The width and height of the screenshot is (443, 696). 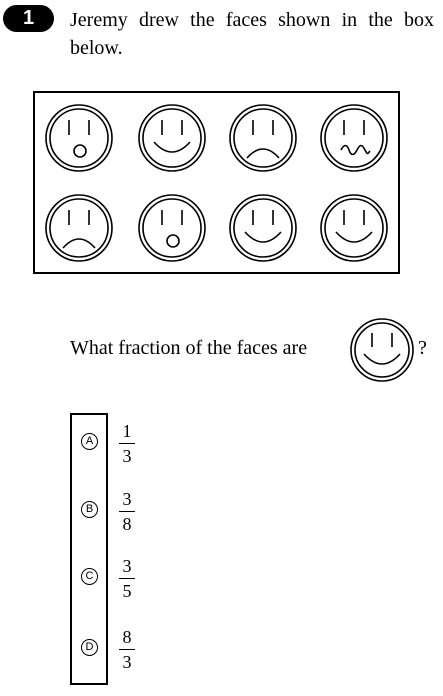 I want to click on choice-d-fraction: 83, so click(x=127, y=649).